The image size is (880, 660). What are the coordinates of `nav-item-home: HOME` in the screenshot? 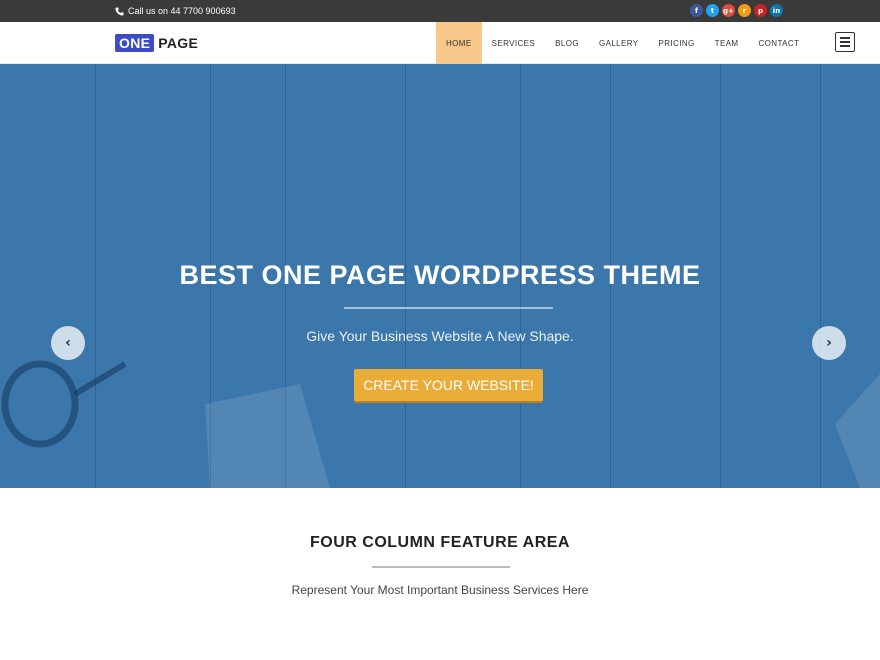 It's located at (459, 43).